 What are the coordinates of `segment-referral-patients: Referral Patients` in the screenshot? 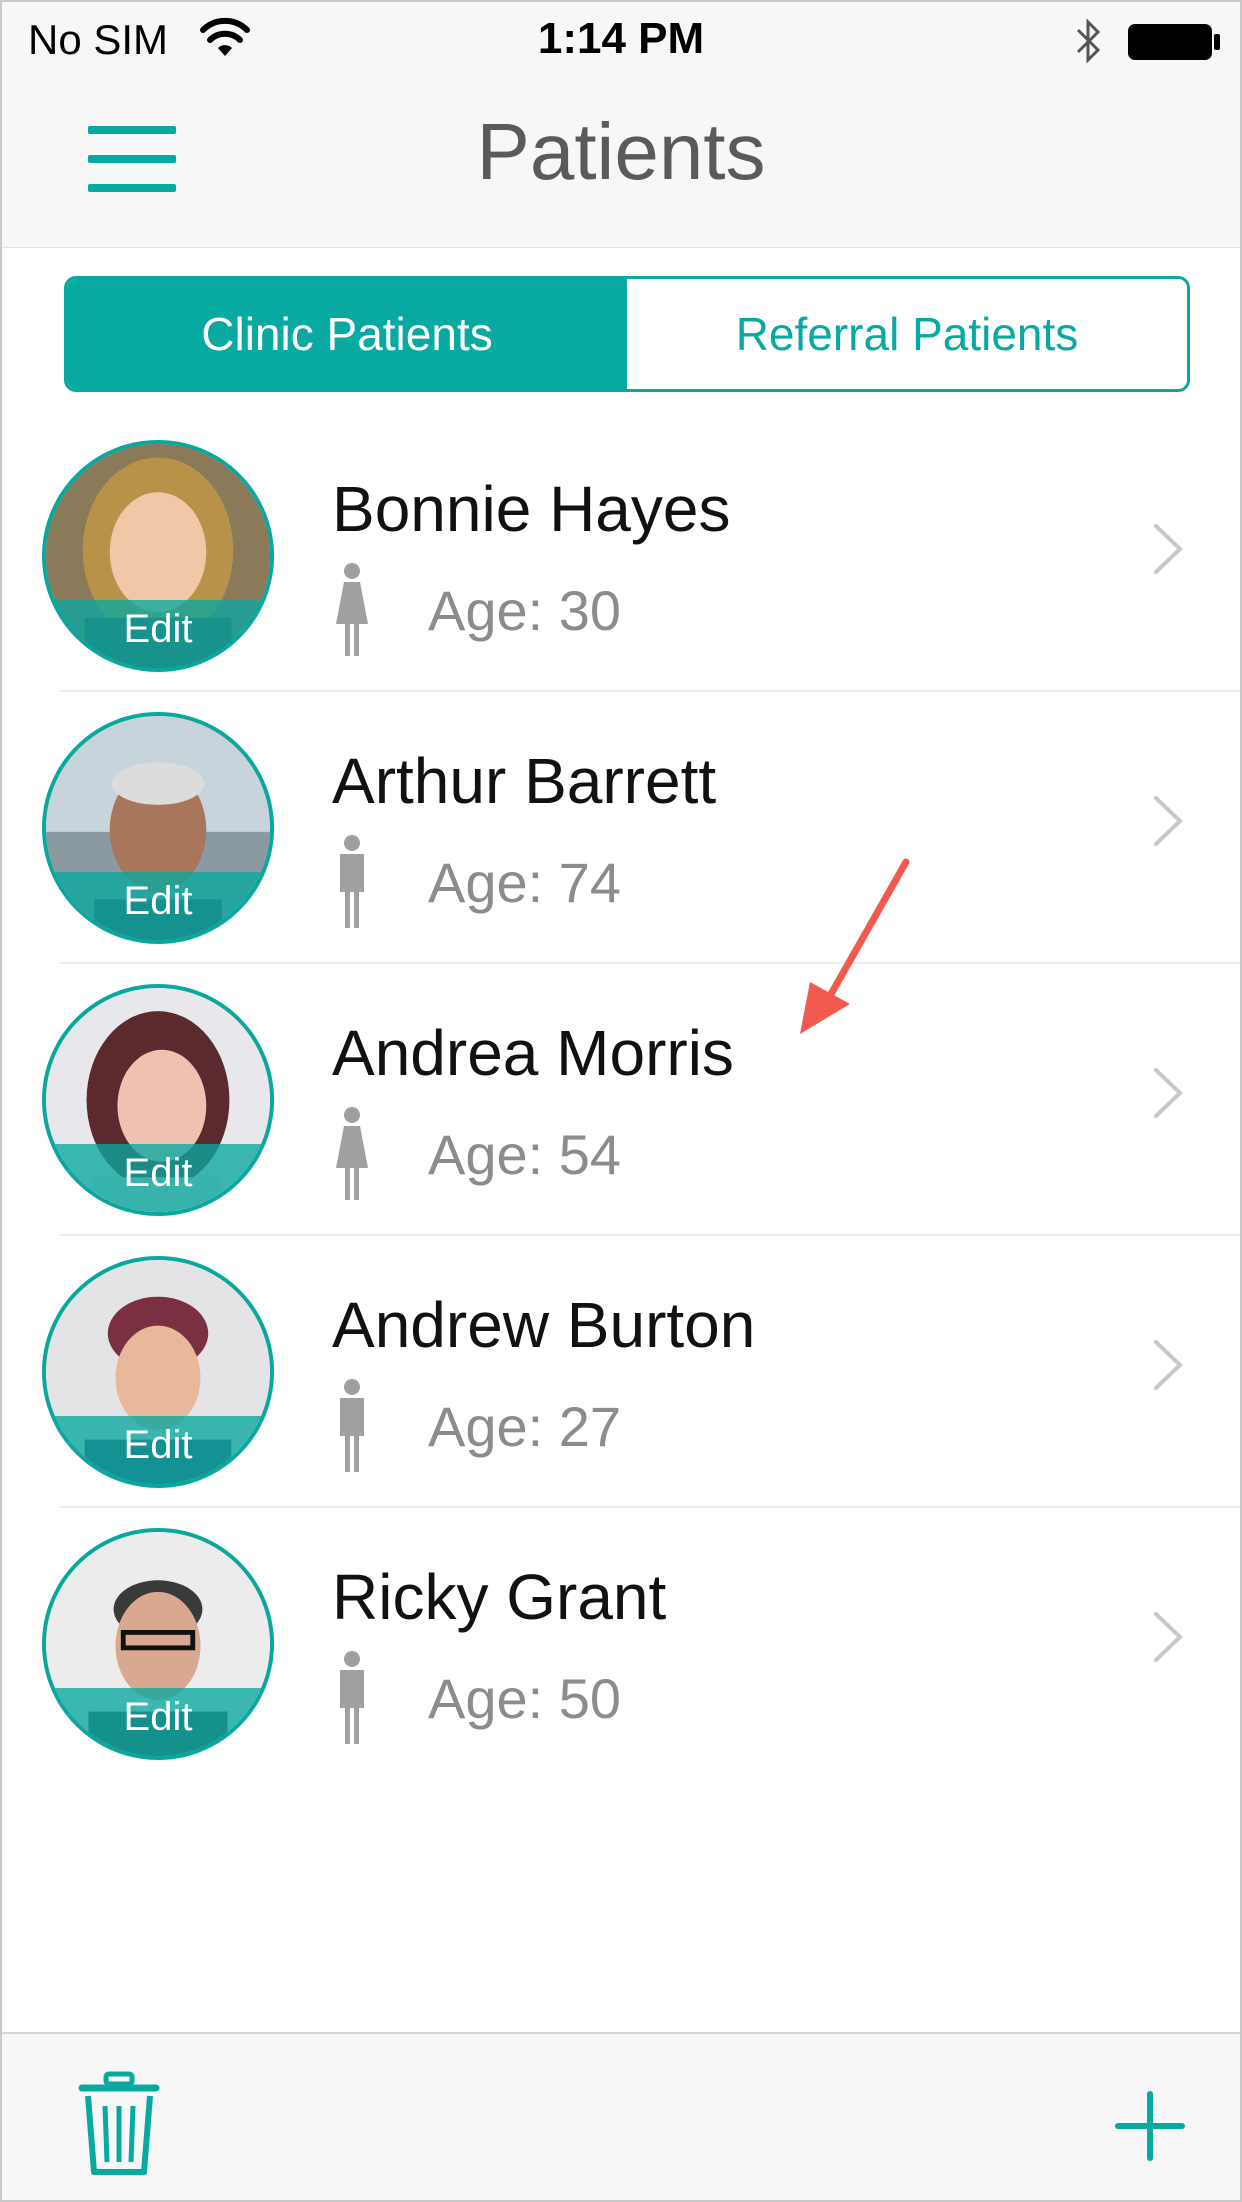 It's located at (907, 334).